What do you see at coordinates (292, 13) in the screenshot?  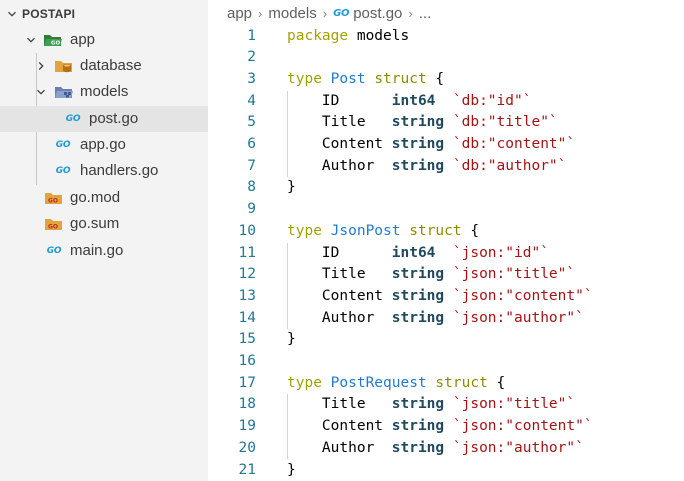 I see `breadcrumb-models: models` at bounding box center [292, 13].